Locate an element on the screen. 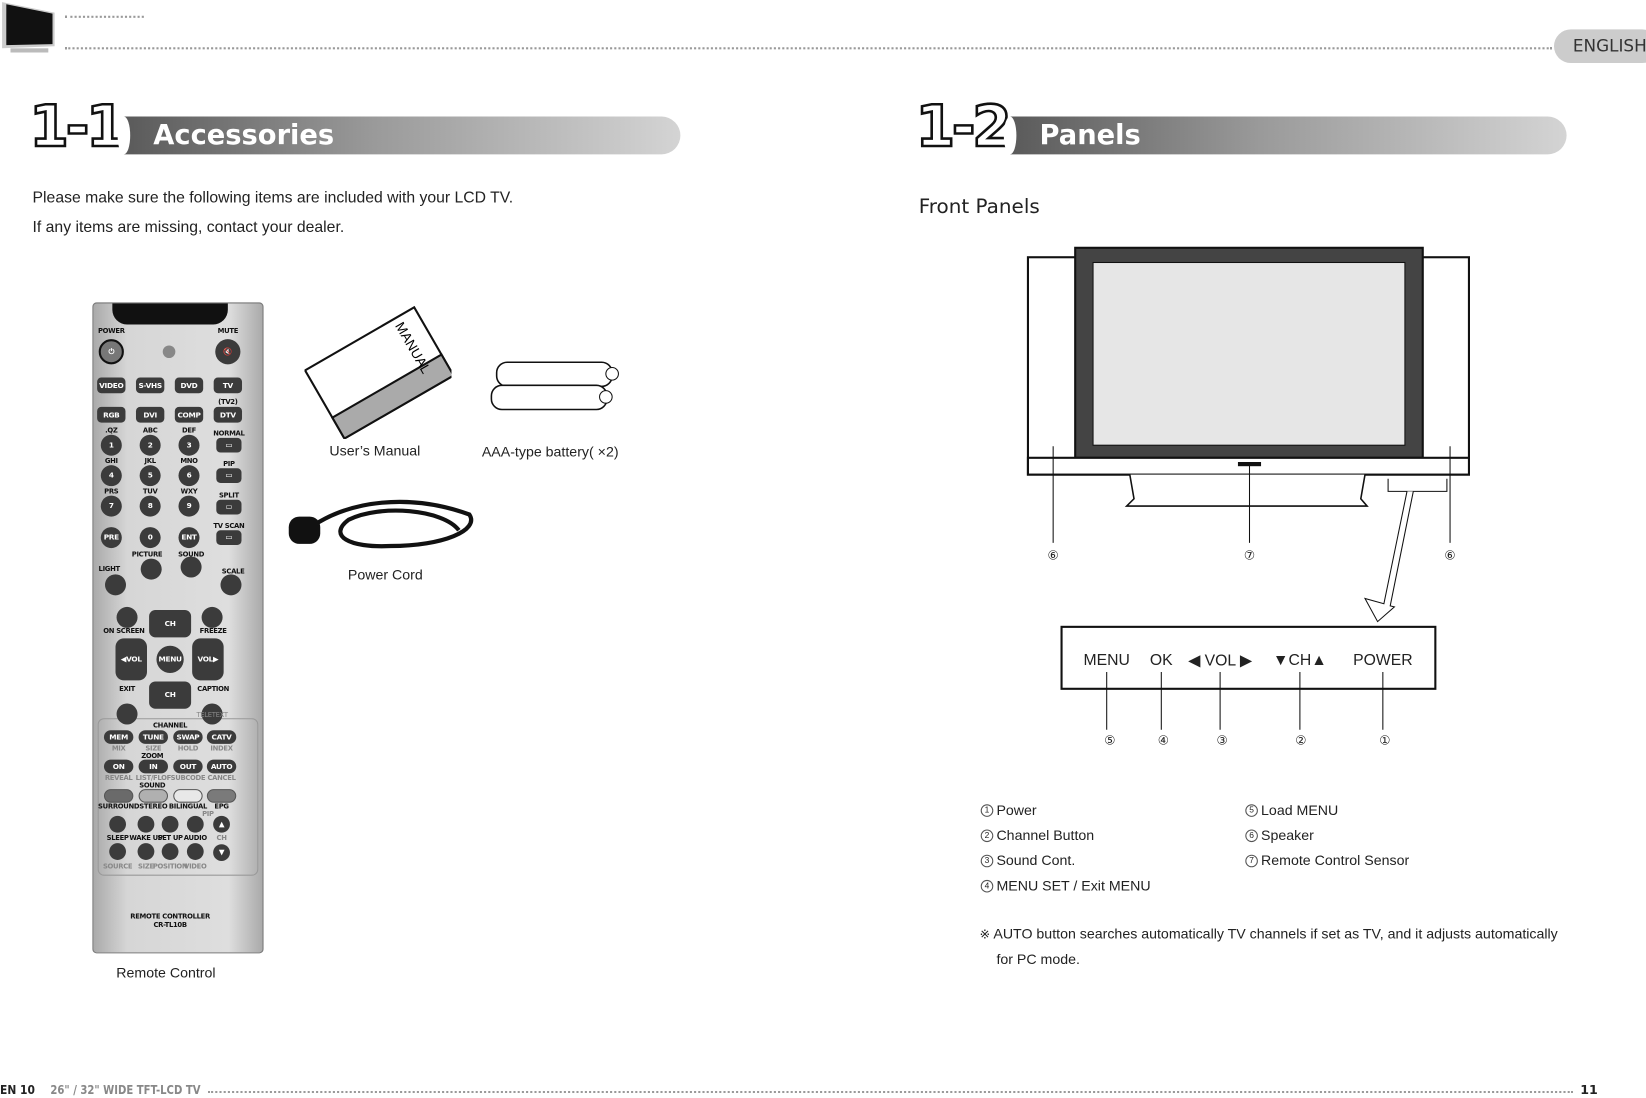 Image resolution: width=1646 pixels, height=1098 pixels. number-button: ENT is located at coordinates (189, 538).